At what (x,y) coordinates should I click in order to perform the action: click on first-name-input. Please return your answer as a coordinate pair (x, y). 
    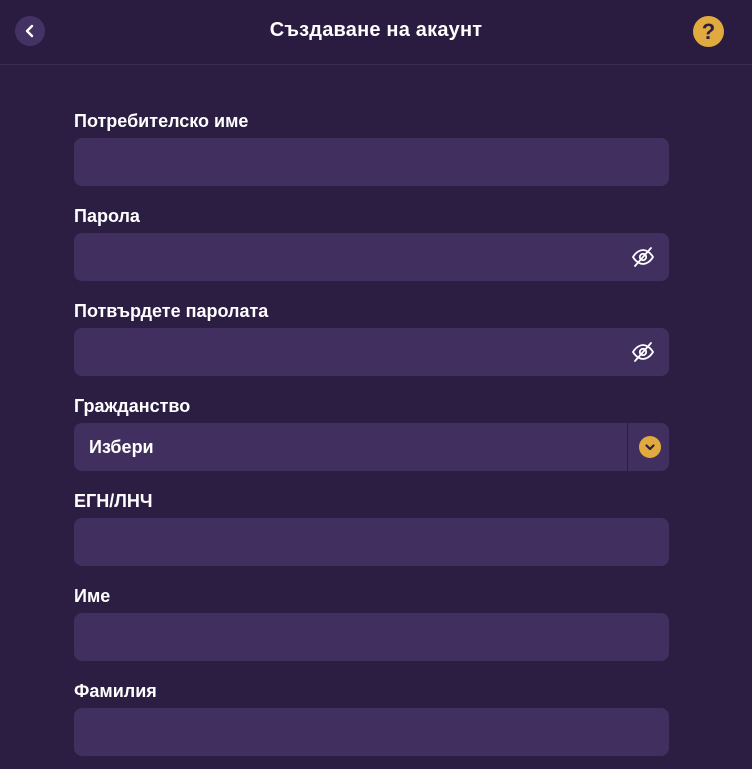
    Looking at the image, I should click on (371, 637).